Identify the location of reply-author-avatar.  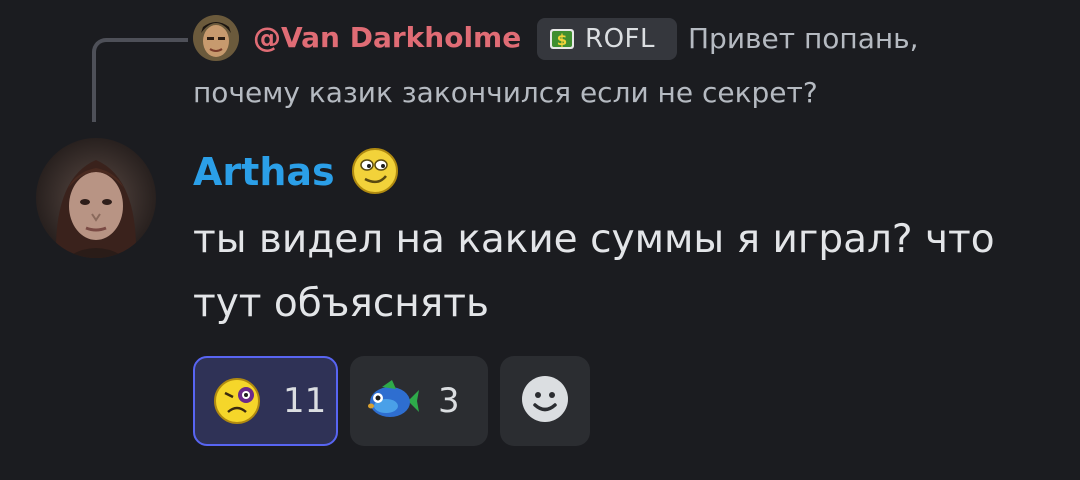
(216, 38).